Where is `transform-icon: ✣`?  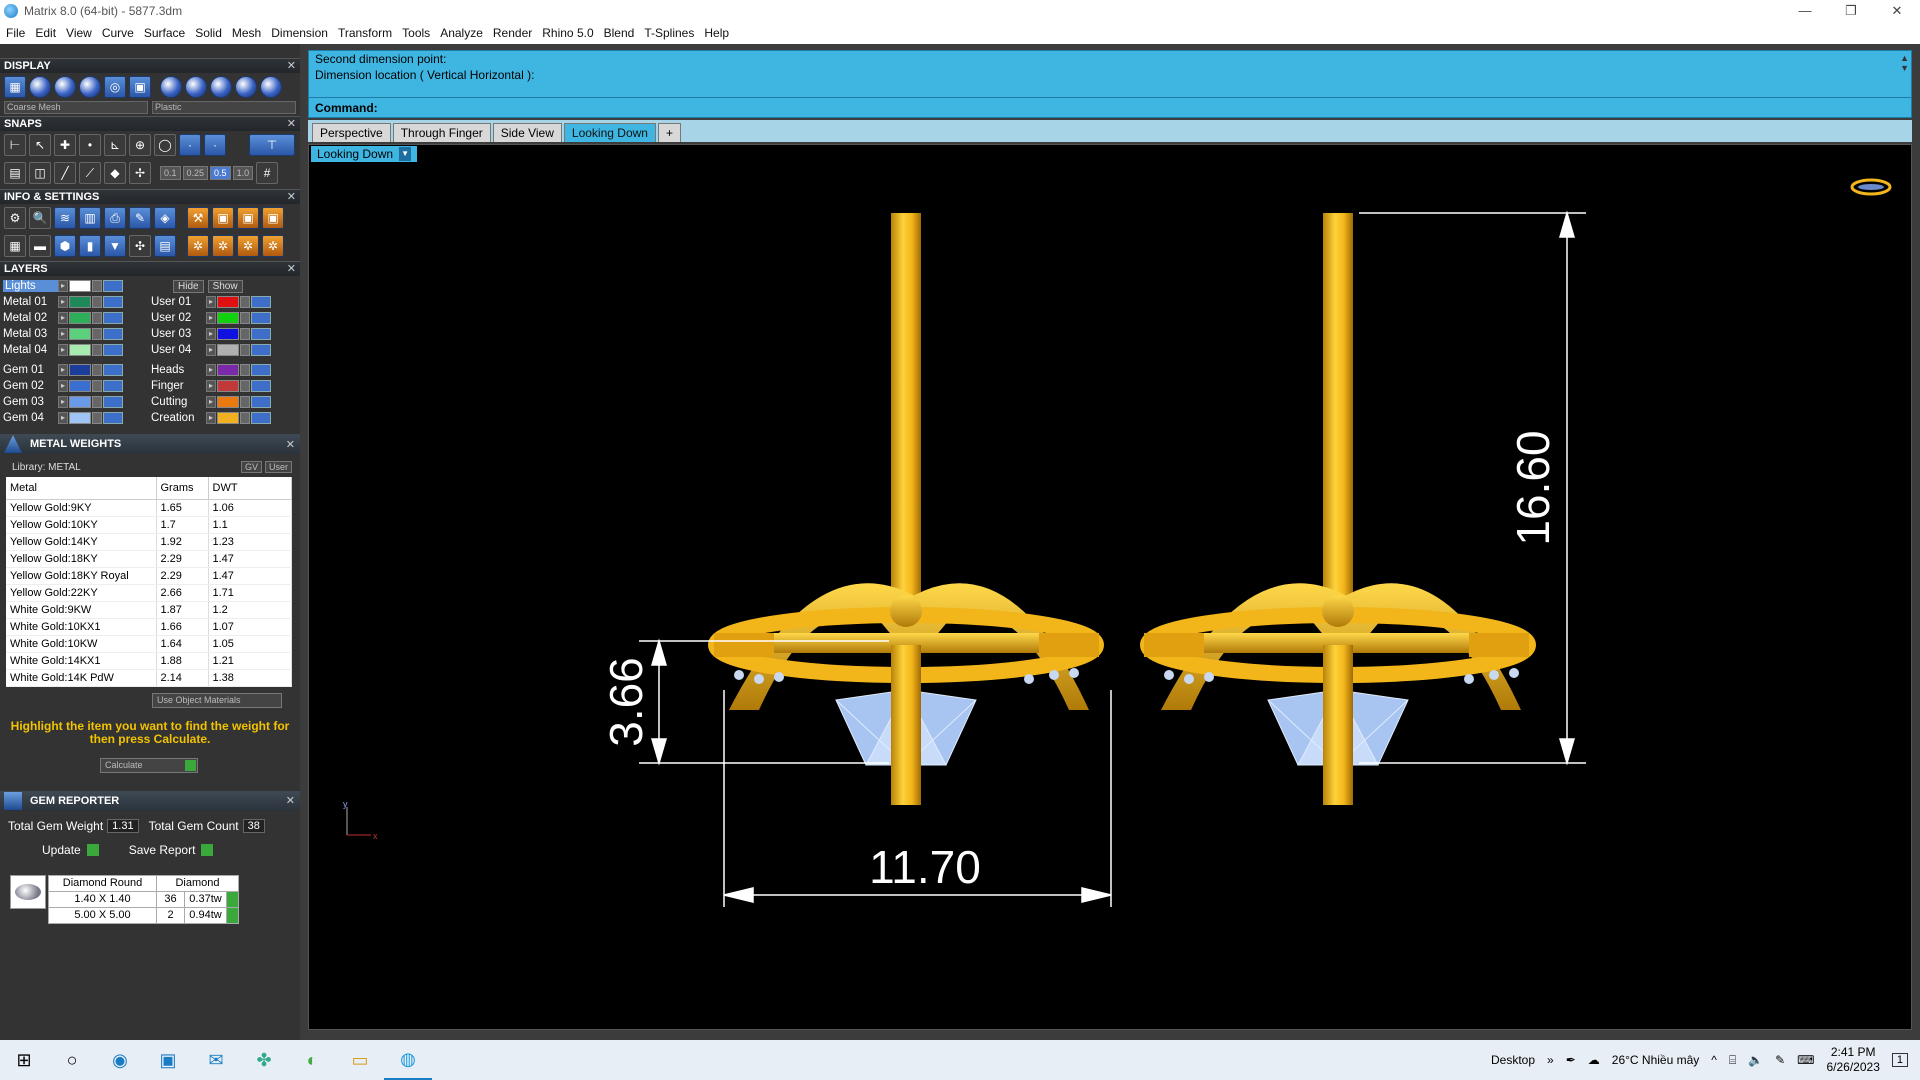
transform-icon: ✣ is located at coordinates (140, 246).